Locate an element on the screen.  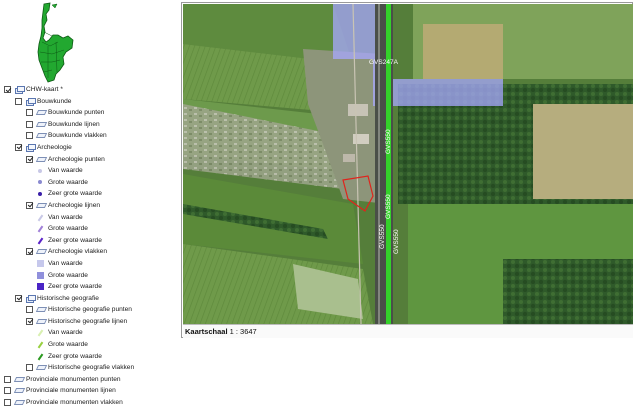
archeologie-label: Archeologie is located at coordinates (54, 148).